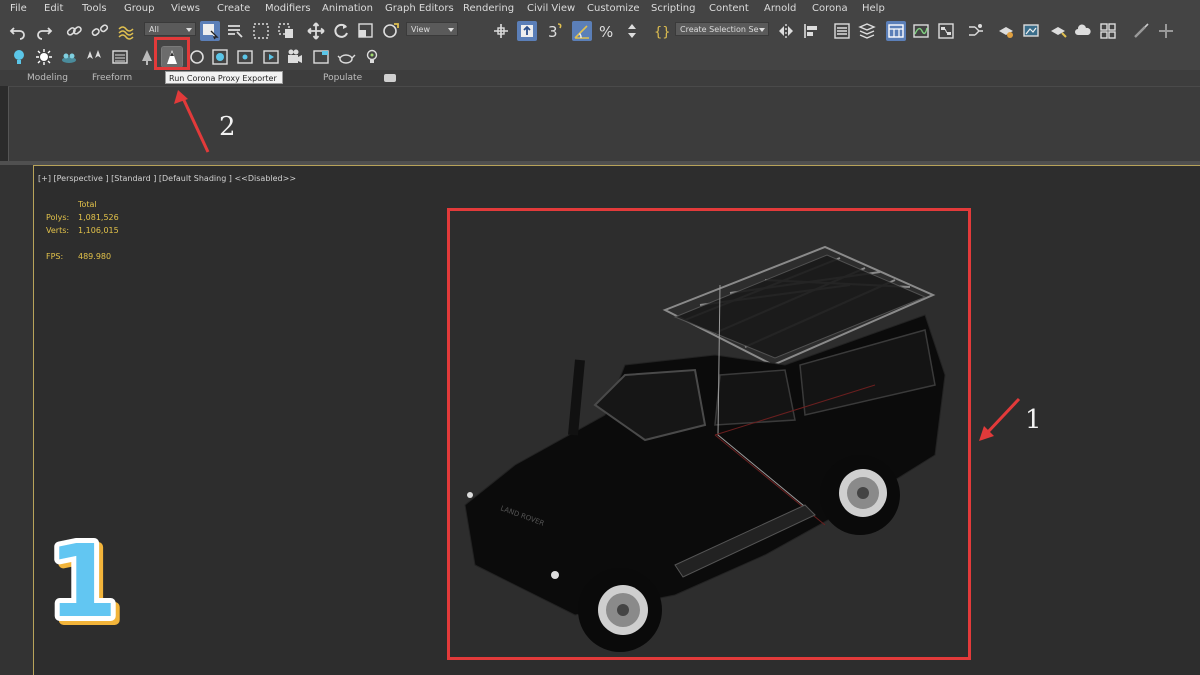 The image size is (1200, 675). What do you see at coordinates (419, 8) in the screenshot?
I see `menu-graph-editors: Graph Editors` at bounding box center [419, 8].